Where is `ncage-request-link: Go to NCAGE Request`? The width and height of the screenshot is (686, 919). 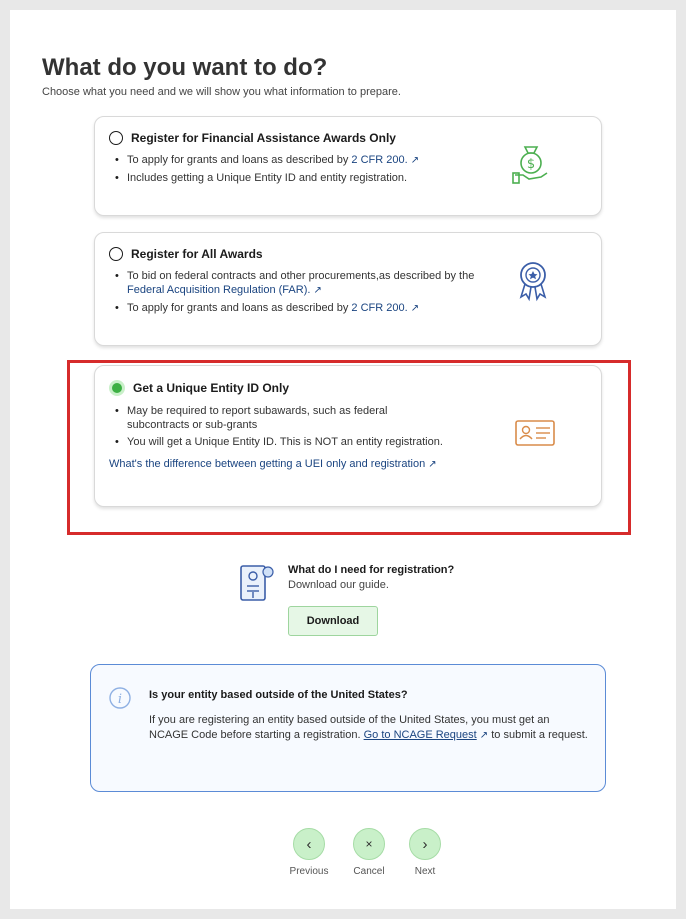
ncage-request-link: Go to NCAGE Request is located at coordinates (420, 735).